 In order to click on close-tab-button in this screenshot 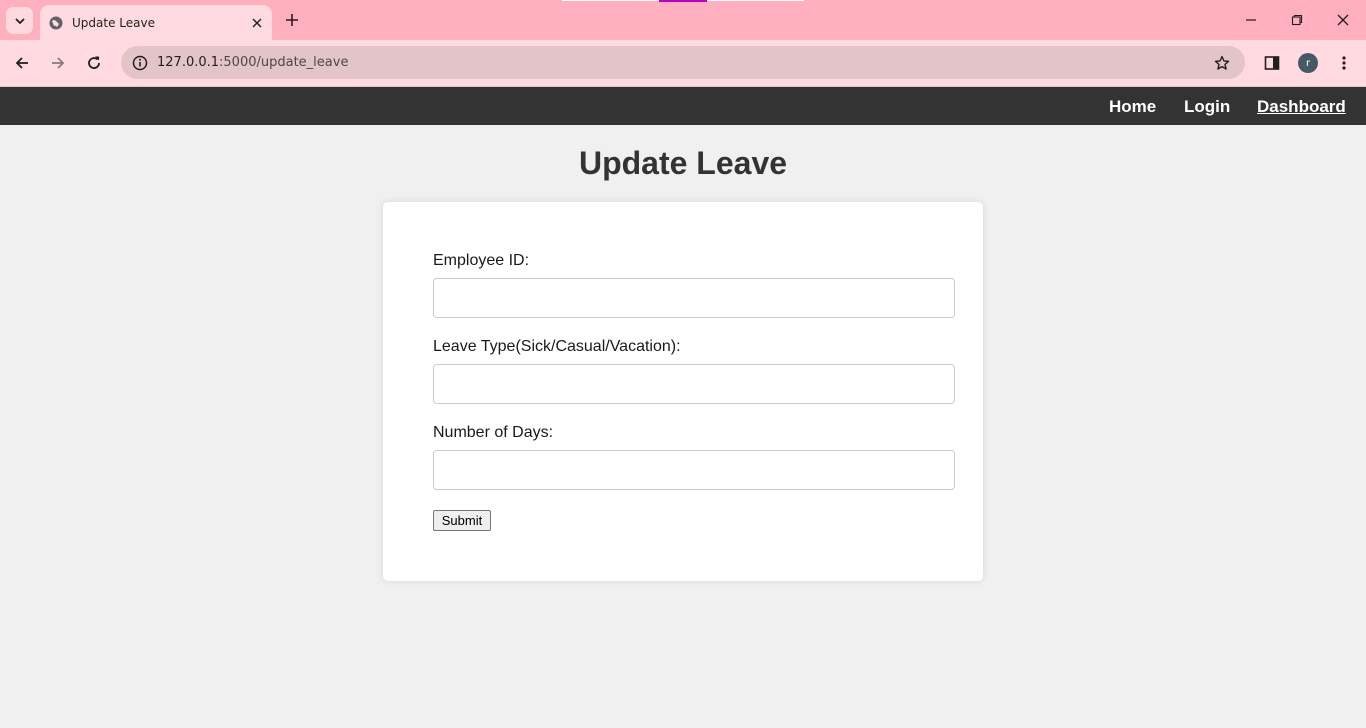, I will do `click(257, 23)`.